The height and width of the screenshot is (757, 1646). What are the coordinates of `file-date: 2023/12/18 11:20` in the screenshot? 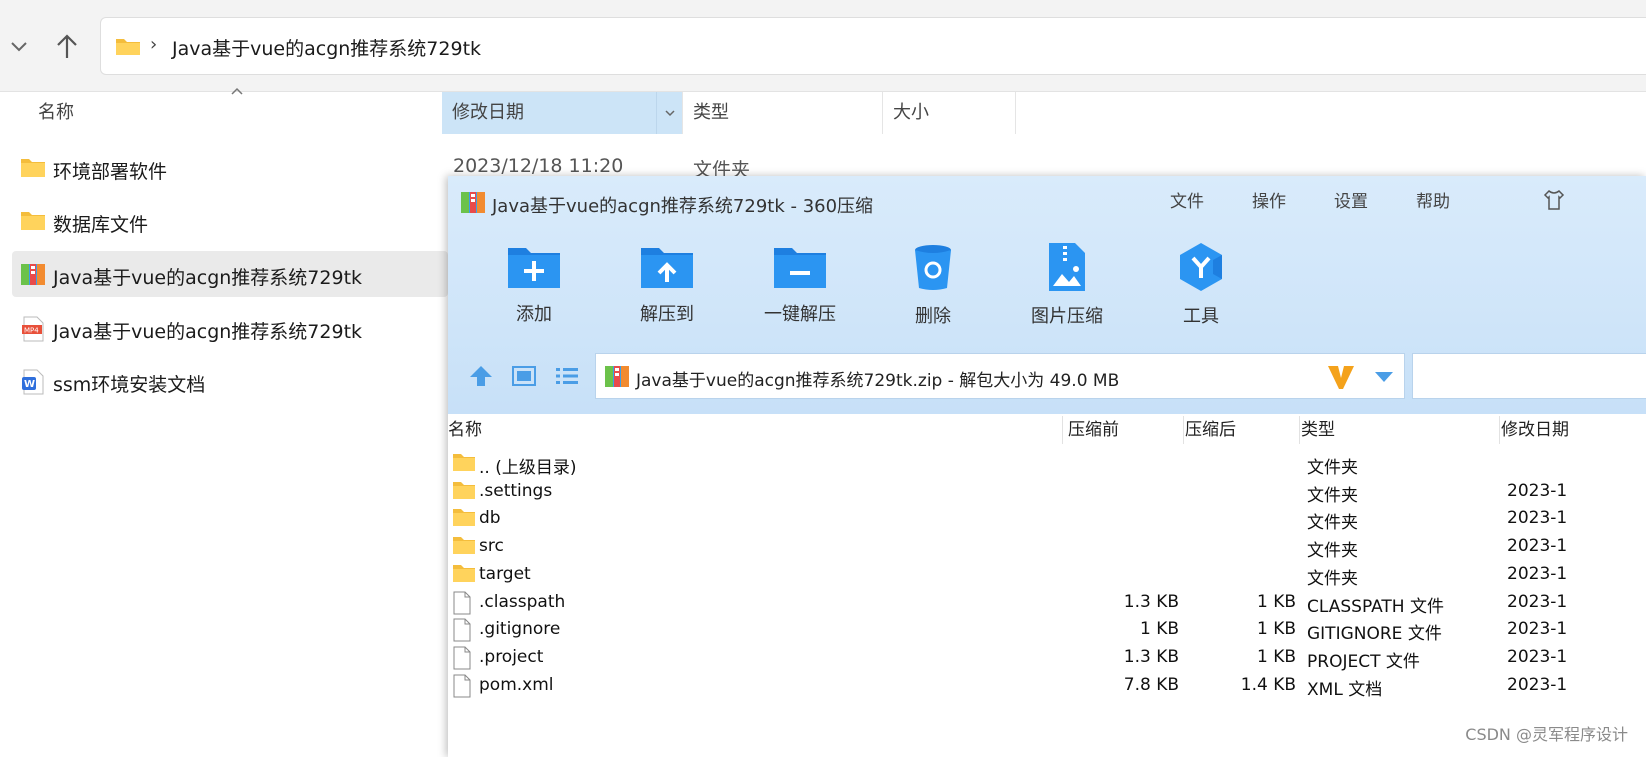 It's located at (538, 166).